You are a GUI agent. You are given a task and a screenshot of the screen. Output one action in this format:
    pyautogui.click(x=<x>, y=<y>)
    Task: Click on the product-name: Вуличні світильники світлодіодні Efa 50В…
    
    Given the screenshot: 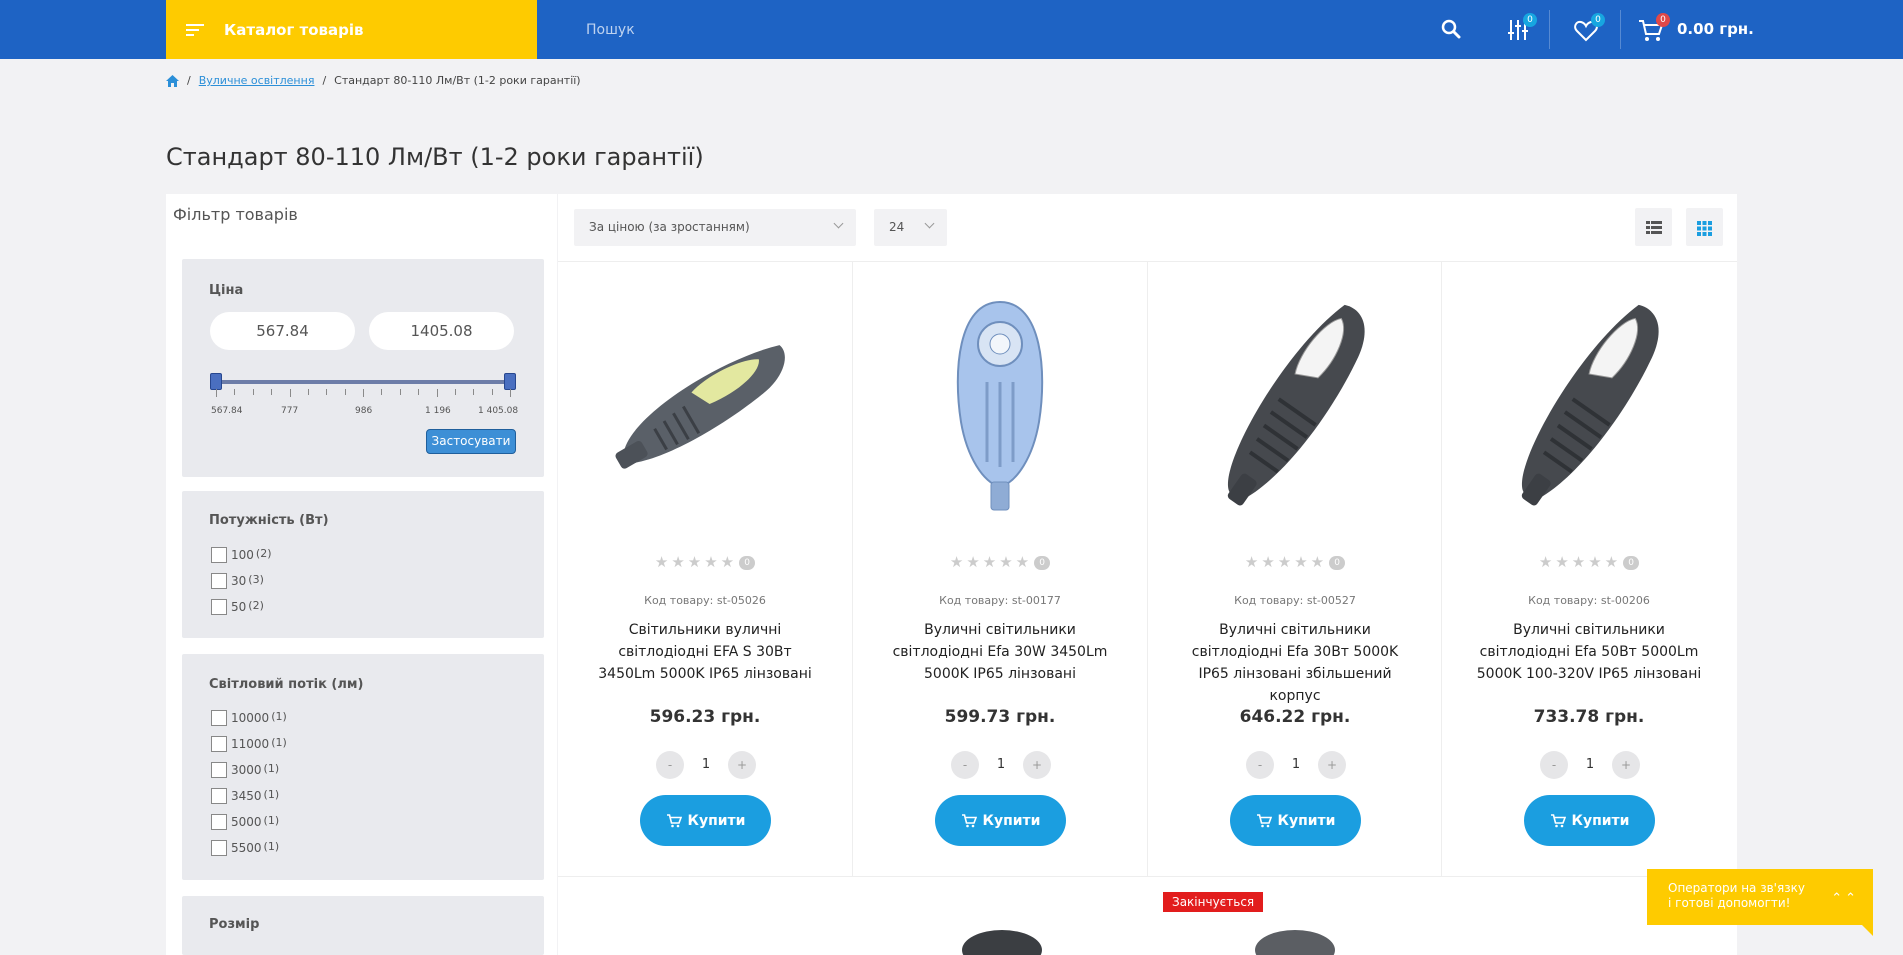 What is the action you would take?
    pyautogui.click(x=1589, y=652)
    